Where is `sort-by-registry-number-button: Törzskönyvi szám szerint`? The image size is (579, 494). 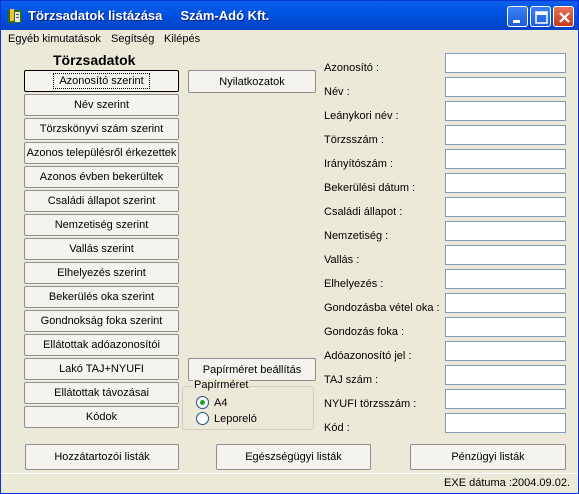
sort-by-registry-number-button: Törzskönyvi szám szerint is located at coordinates (101, 129).